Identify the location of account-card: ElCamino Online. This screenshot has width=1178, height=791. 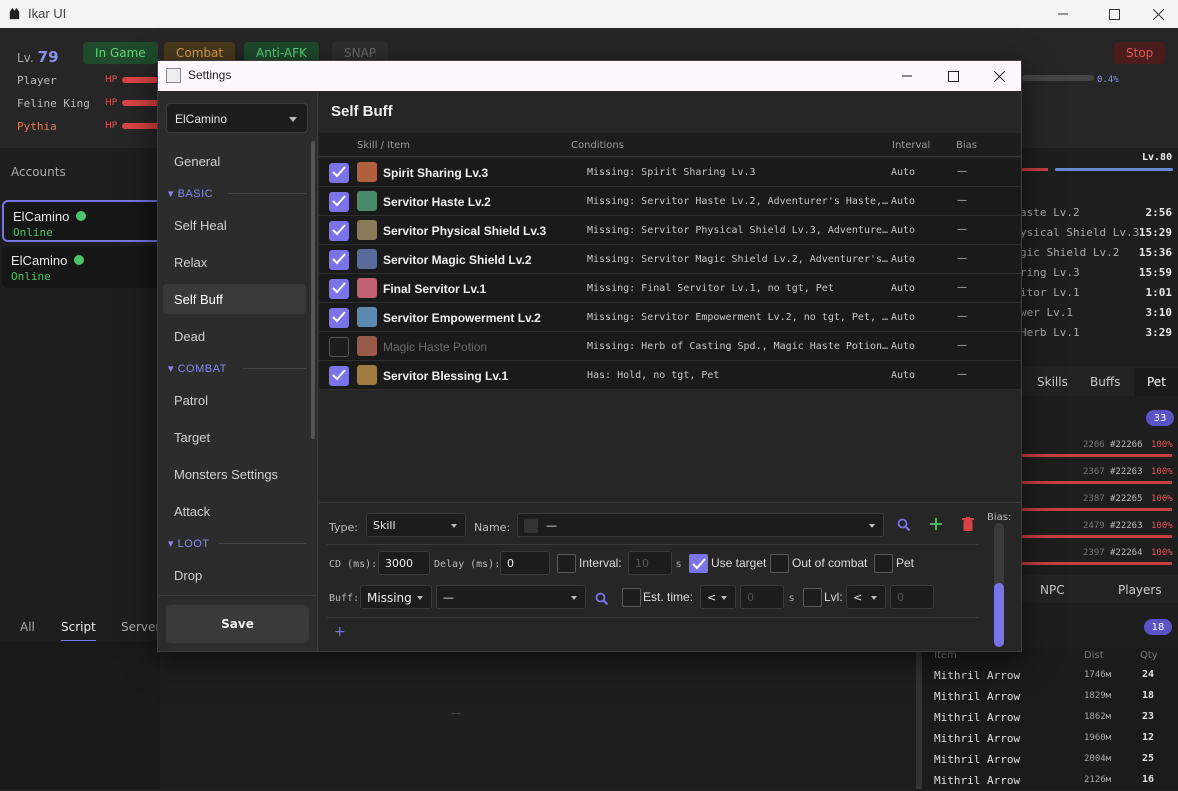
(82, 267).